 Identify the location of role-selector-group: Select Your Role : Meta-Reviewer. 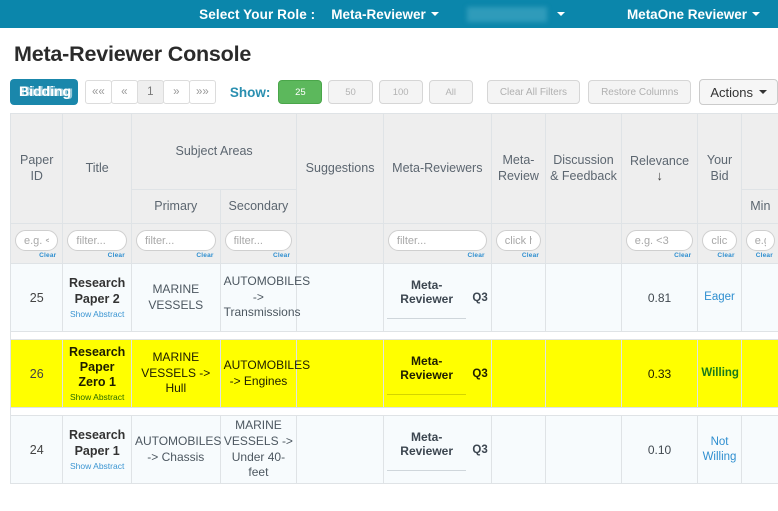
(389, 14).